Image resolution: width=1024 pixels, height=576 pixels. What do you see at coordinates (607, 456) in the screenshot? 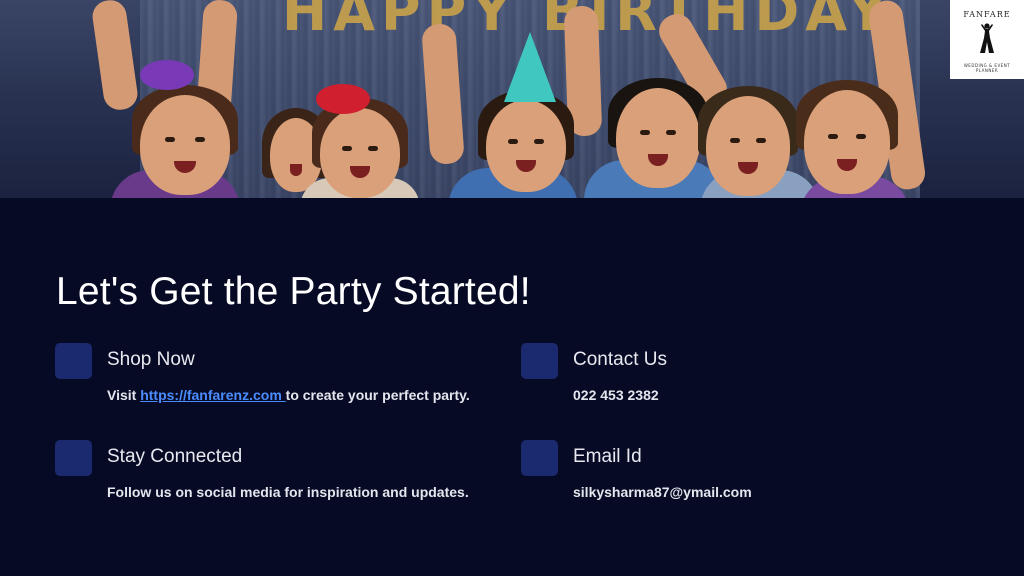
I see `email-heading: Email Id` at bounding box center [607, 456].